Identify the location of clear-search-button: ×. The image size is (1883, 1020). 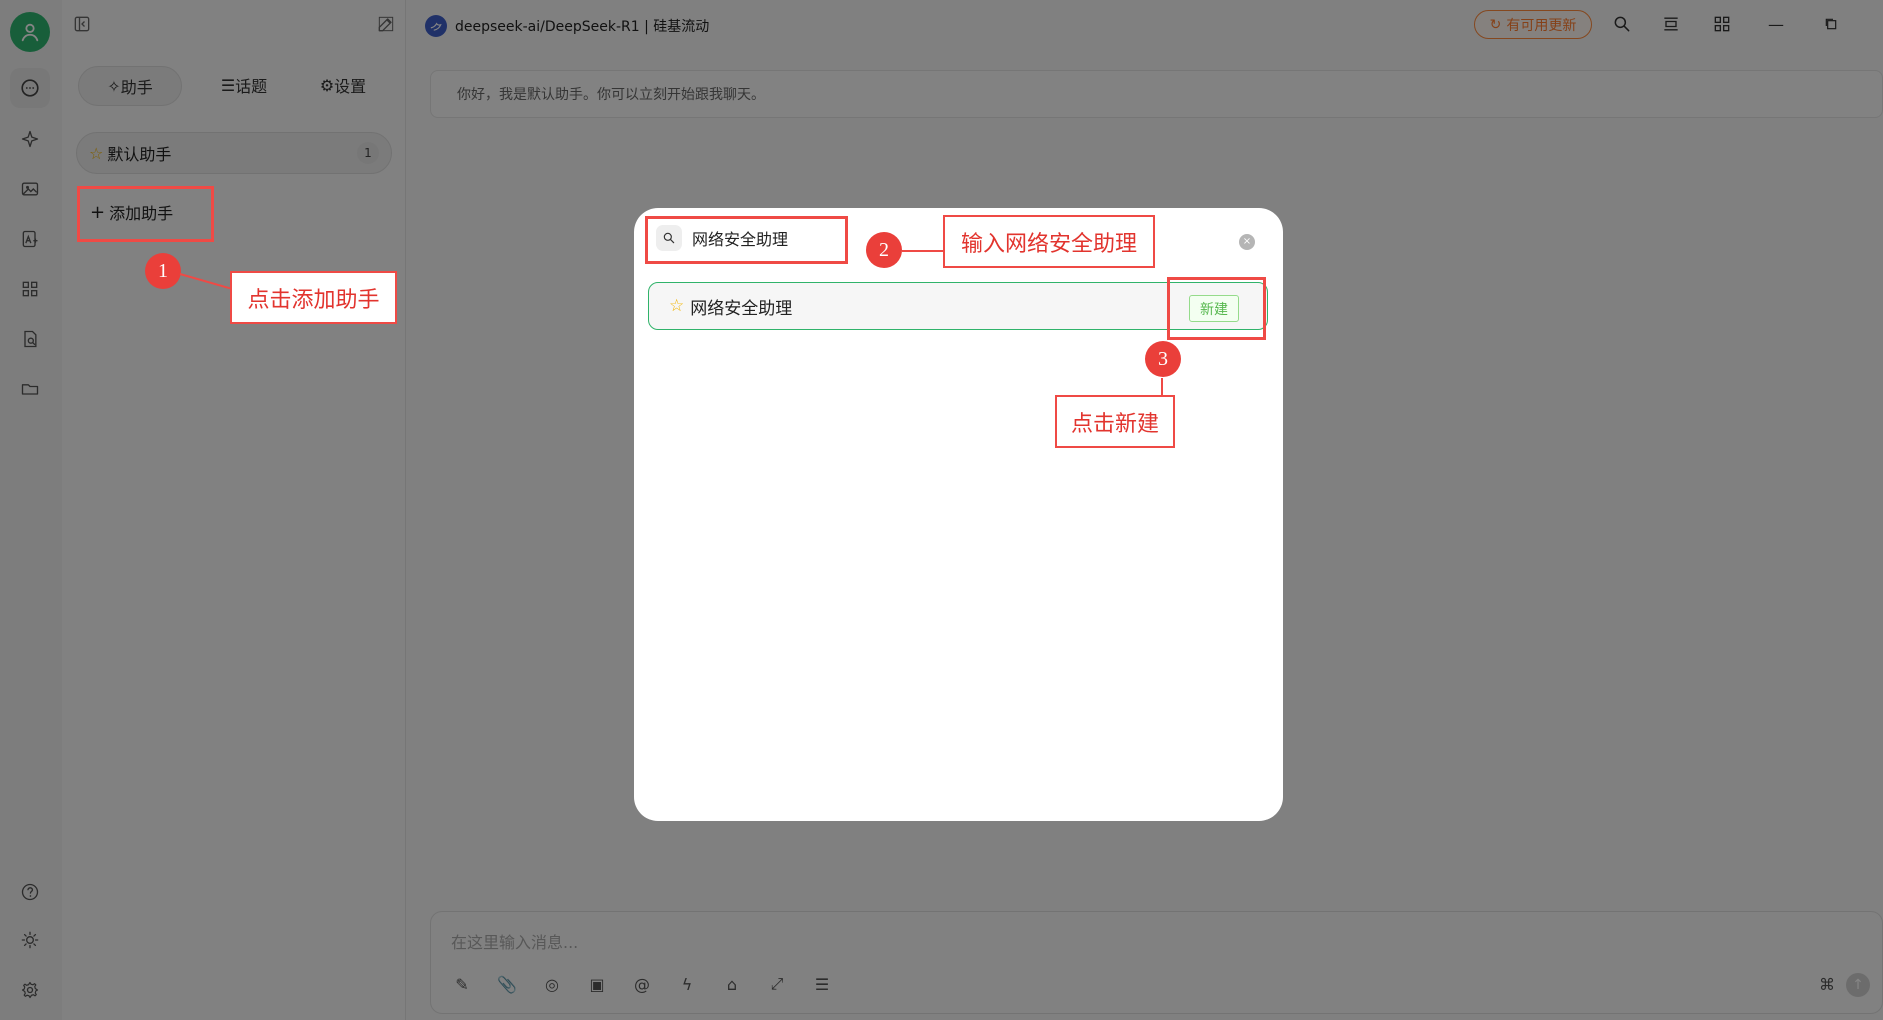
(1247, 242).